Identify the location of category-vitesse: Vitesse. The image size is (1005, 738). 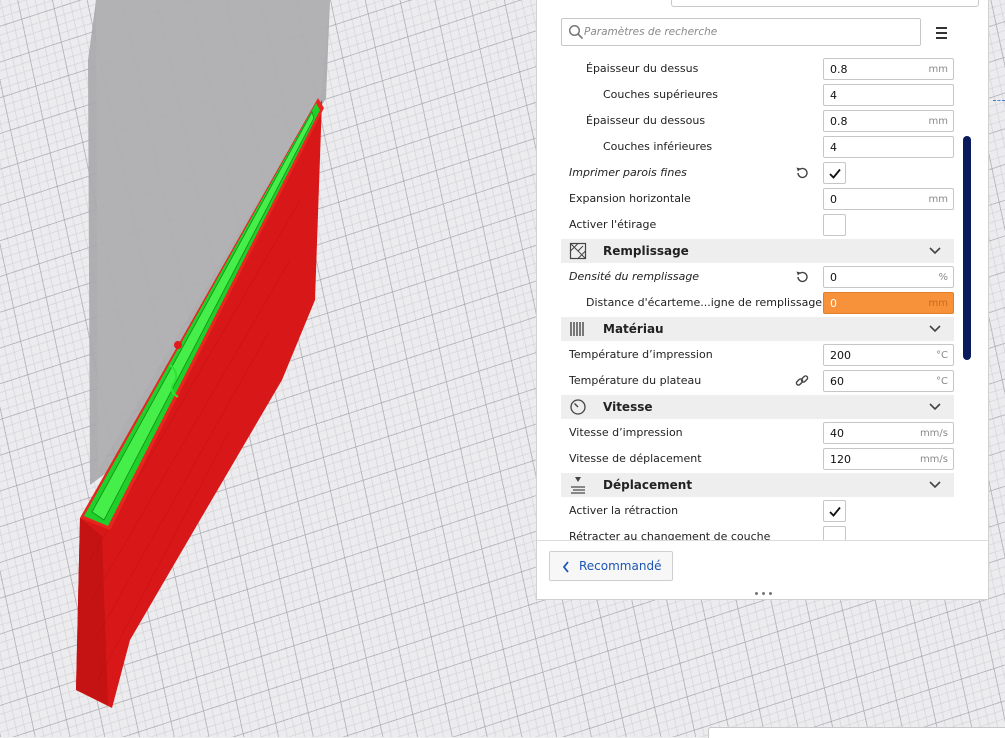
(757, 407).